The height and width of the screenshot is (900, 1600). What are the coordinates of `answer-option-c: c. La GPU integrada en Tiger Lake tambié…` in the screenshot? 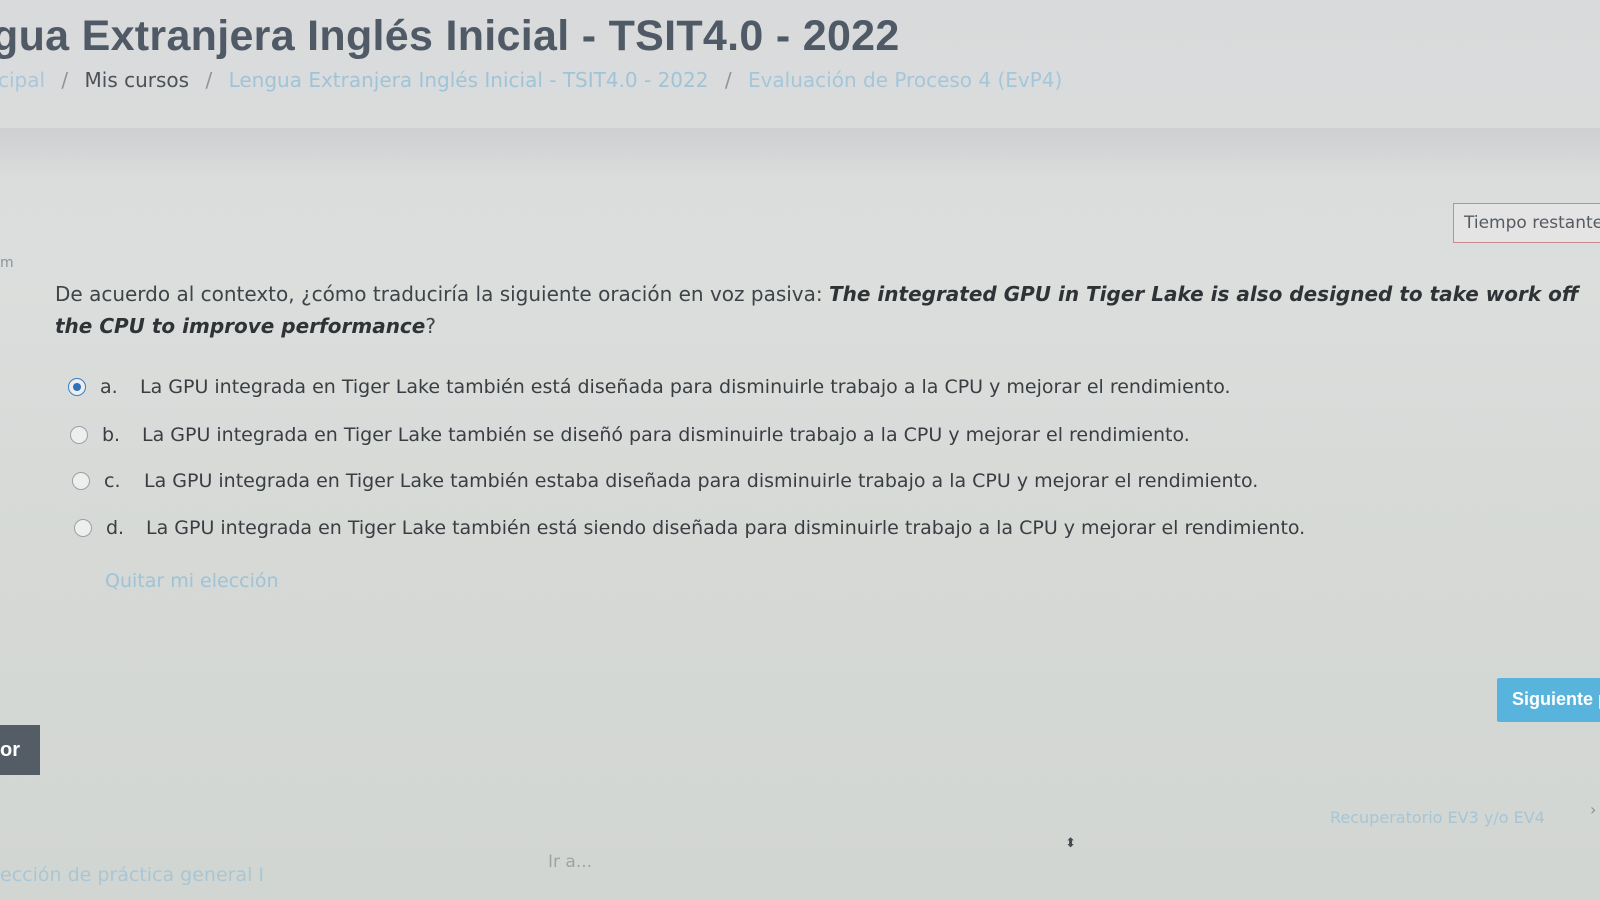 It's located at (665, 481).